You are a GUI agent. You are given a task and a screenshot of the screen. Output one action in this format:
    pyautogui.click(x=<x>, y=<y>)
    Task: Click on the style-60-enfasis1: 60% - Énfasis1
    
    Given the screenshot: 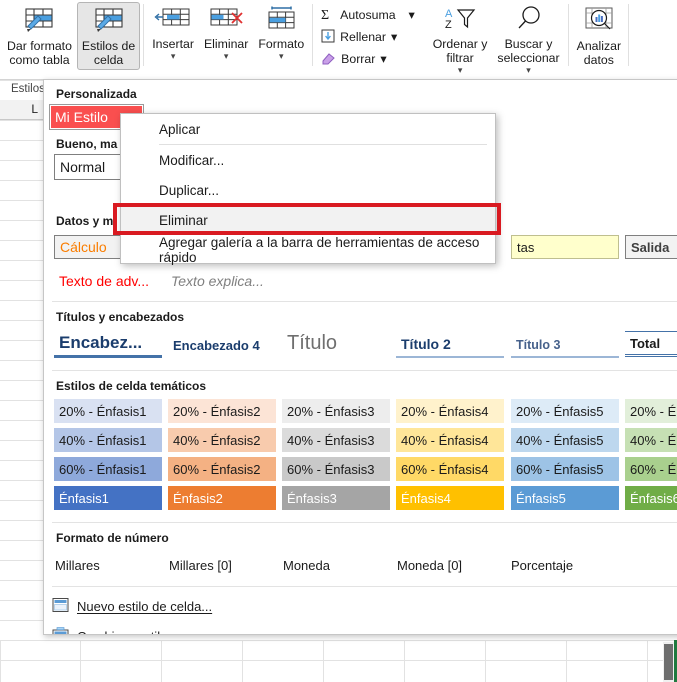 What is the action you would take?
    pyautogui.click(x=108, y=469)
    